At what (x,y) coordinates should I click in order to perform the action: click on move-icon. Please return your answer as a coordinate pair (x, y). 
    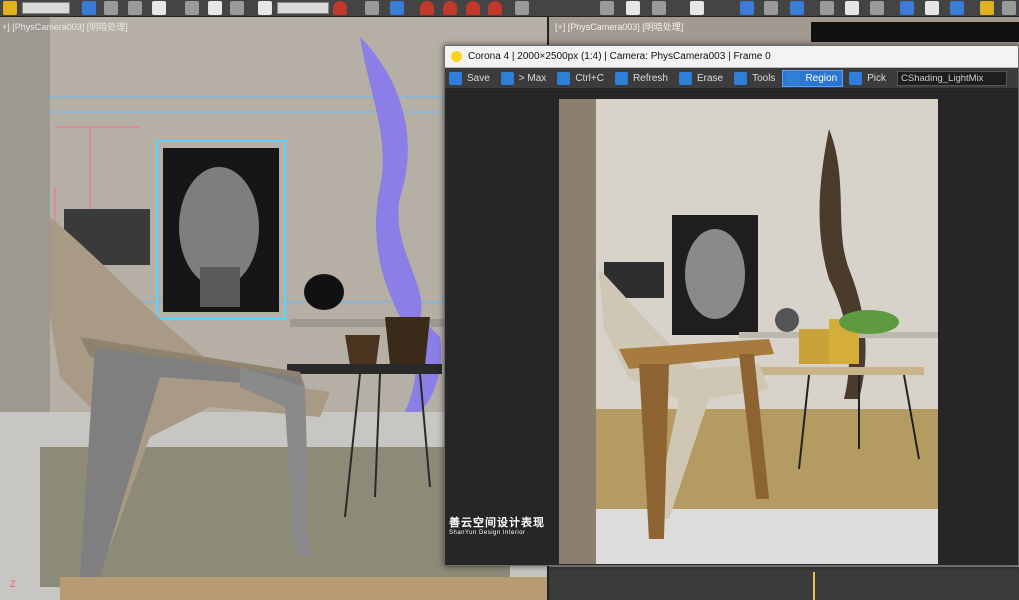
    Looking at the image, I should click on (192, 8).